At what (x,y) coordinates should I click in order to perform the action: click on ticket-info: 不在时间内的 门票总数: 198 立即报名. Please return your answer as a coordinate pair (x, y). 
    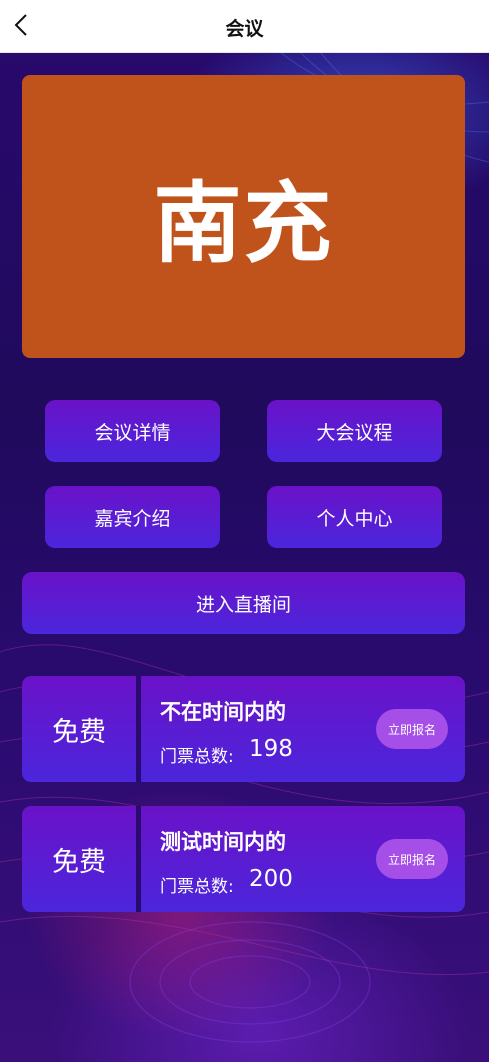
    Looking at the image, I should click on (303, 729).